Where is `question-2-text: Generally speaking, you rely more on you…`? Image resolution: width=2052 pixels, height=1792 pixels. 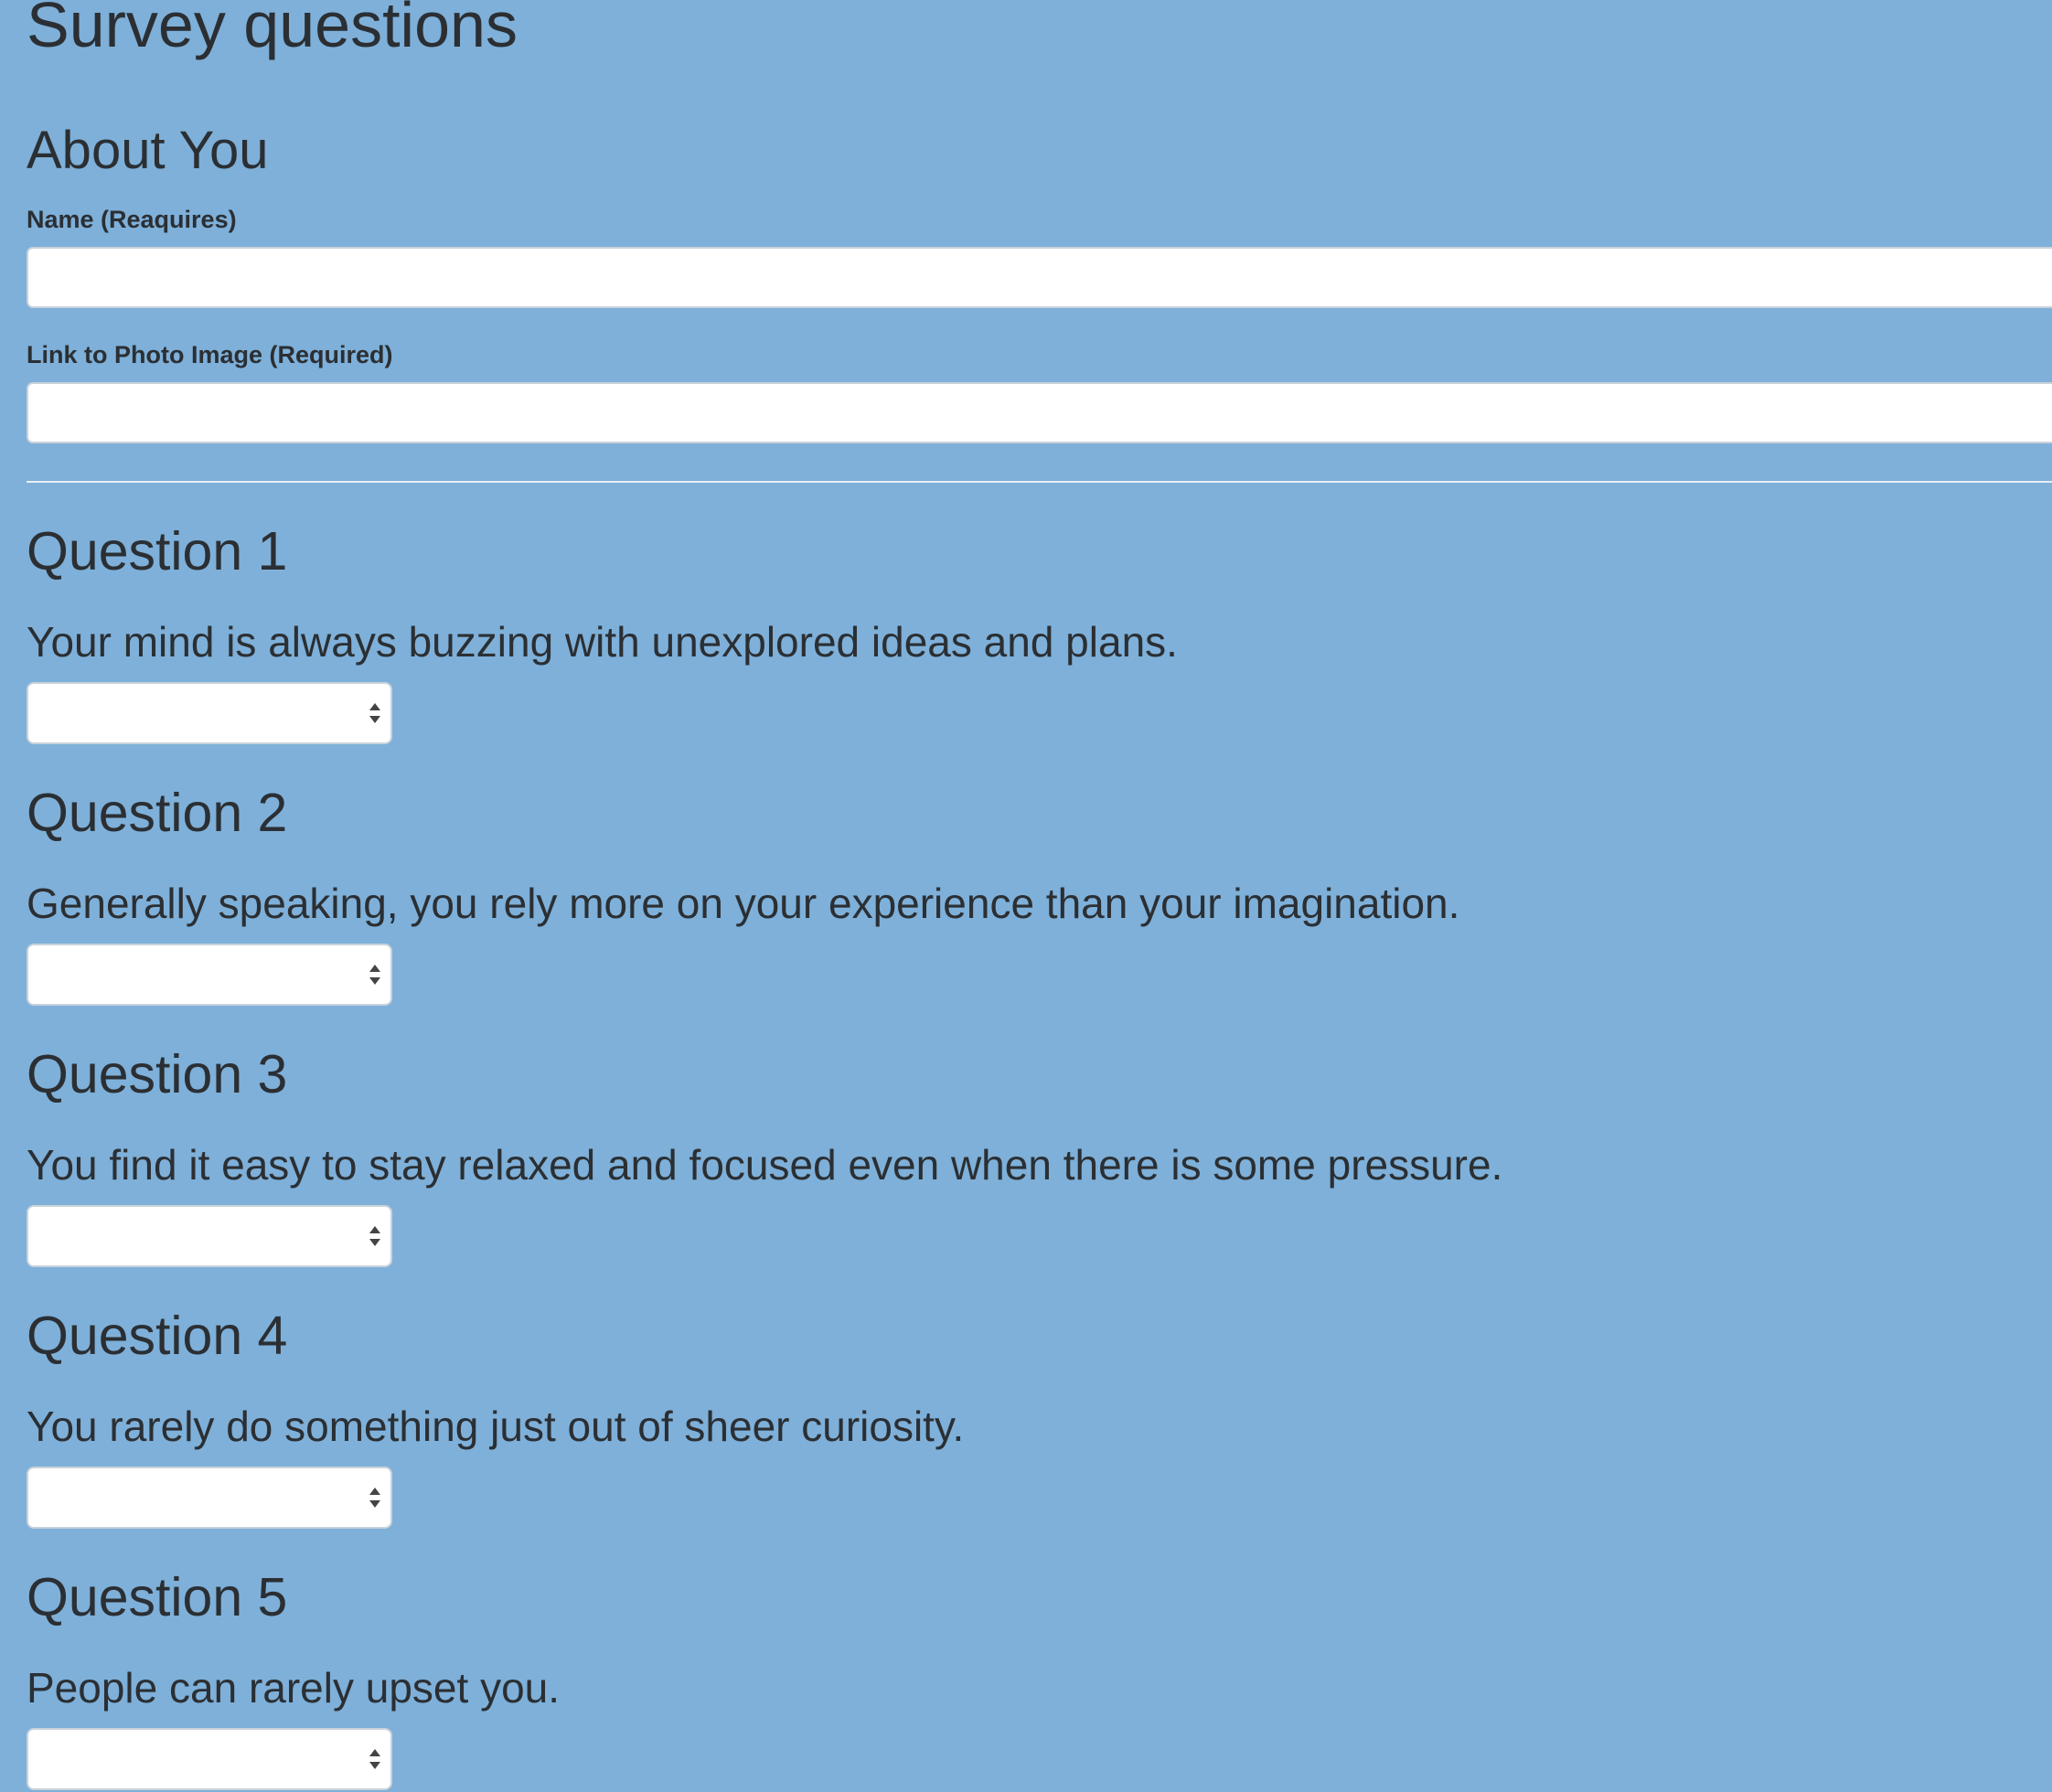 question-2-text: Generally speaking, you rely more on you… is located at coordinates (743, 903).